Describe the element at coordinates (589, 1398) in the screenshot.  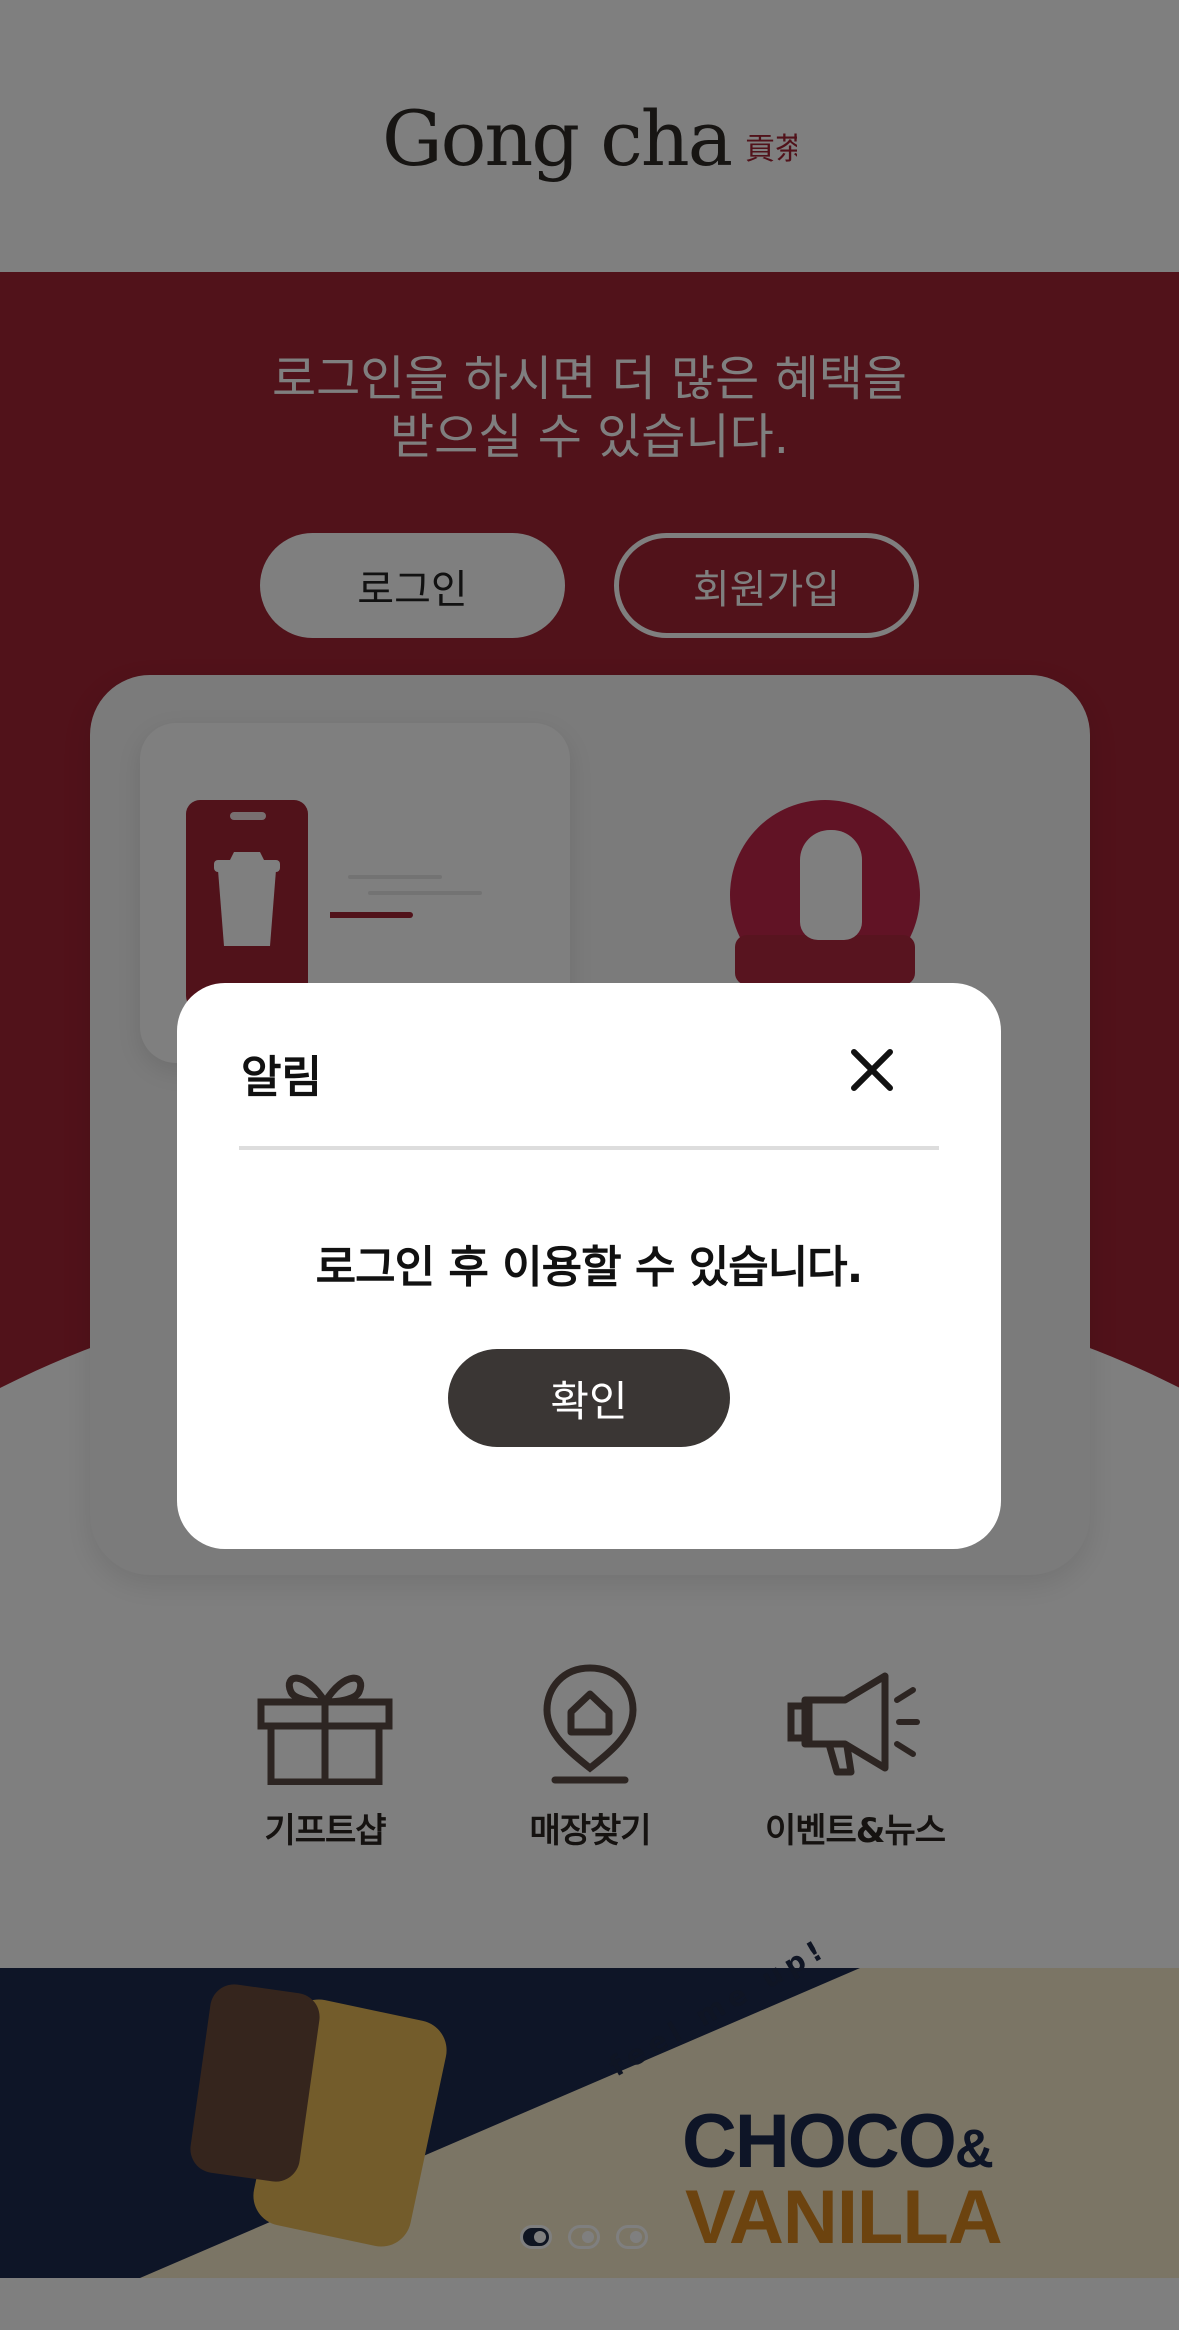
I see `confirm-button: 확인` at that location.